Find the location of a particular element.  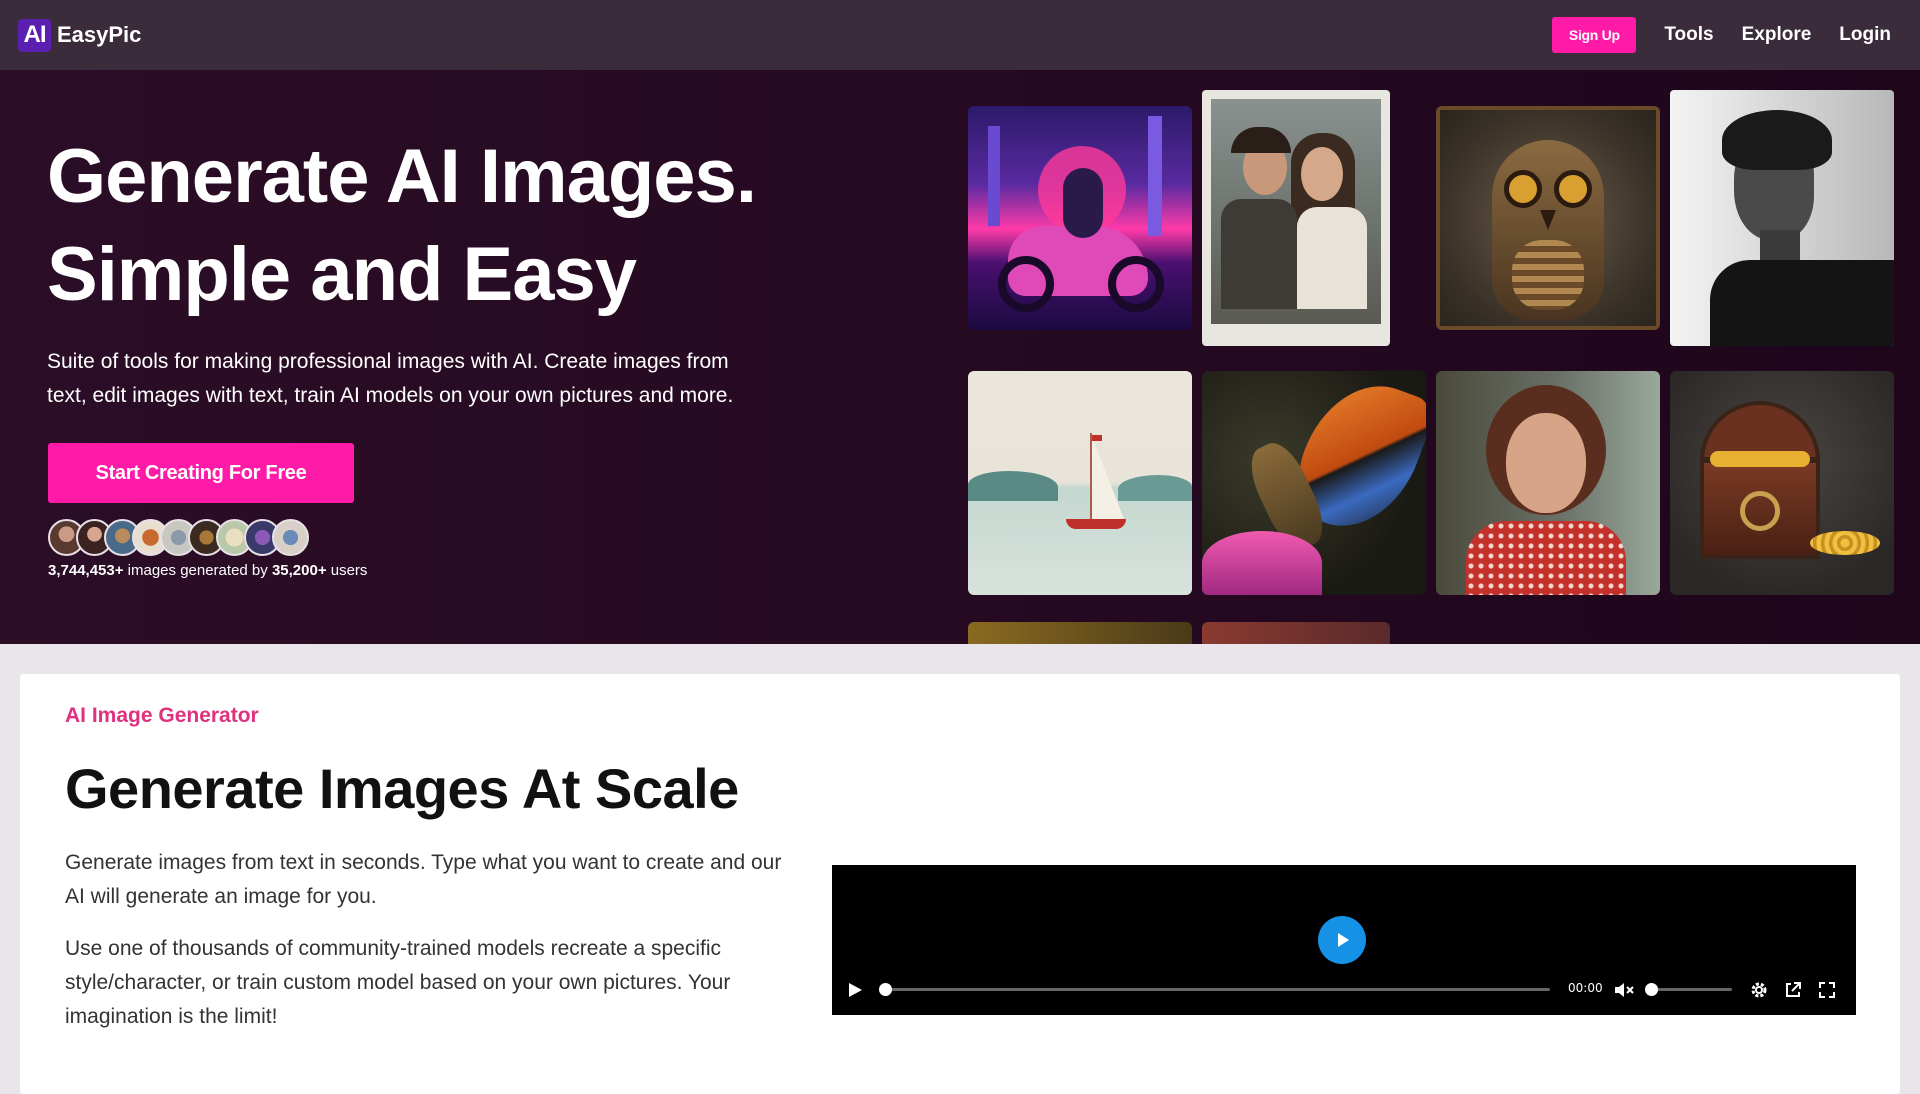

mute-button is located at coordinates (1624, 992).